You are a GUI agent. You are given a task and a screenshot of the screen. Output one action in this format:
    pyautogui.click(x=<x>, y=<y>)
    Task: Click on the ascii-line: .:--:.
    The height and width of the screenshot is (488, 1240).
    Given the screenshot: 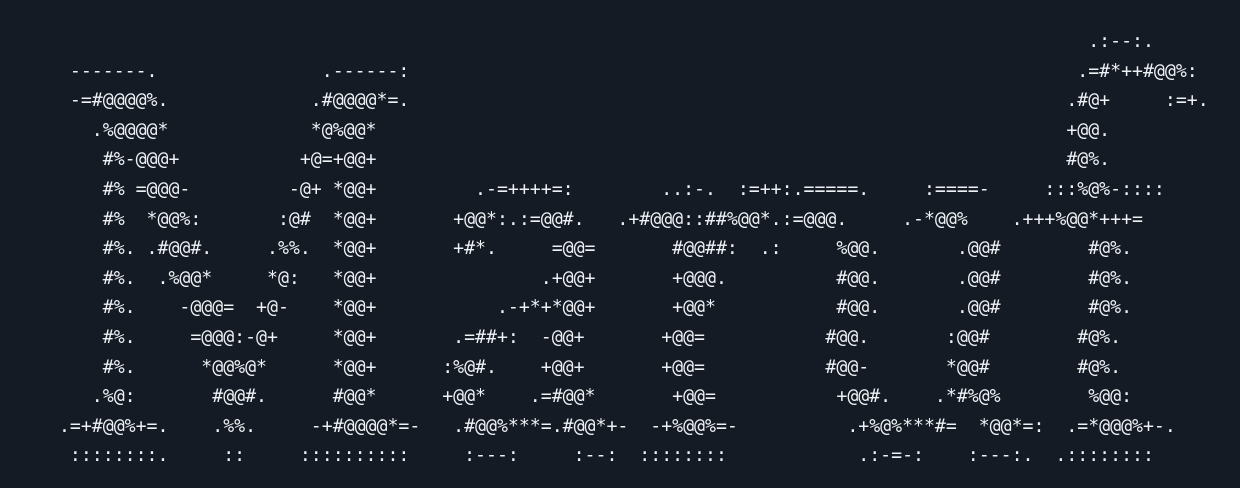 What is the action you would take?
    pyautogui.click(x=601, y=41)
    